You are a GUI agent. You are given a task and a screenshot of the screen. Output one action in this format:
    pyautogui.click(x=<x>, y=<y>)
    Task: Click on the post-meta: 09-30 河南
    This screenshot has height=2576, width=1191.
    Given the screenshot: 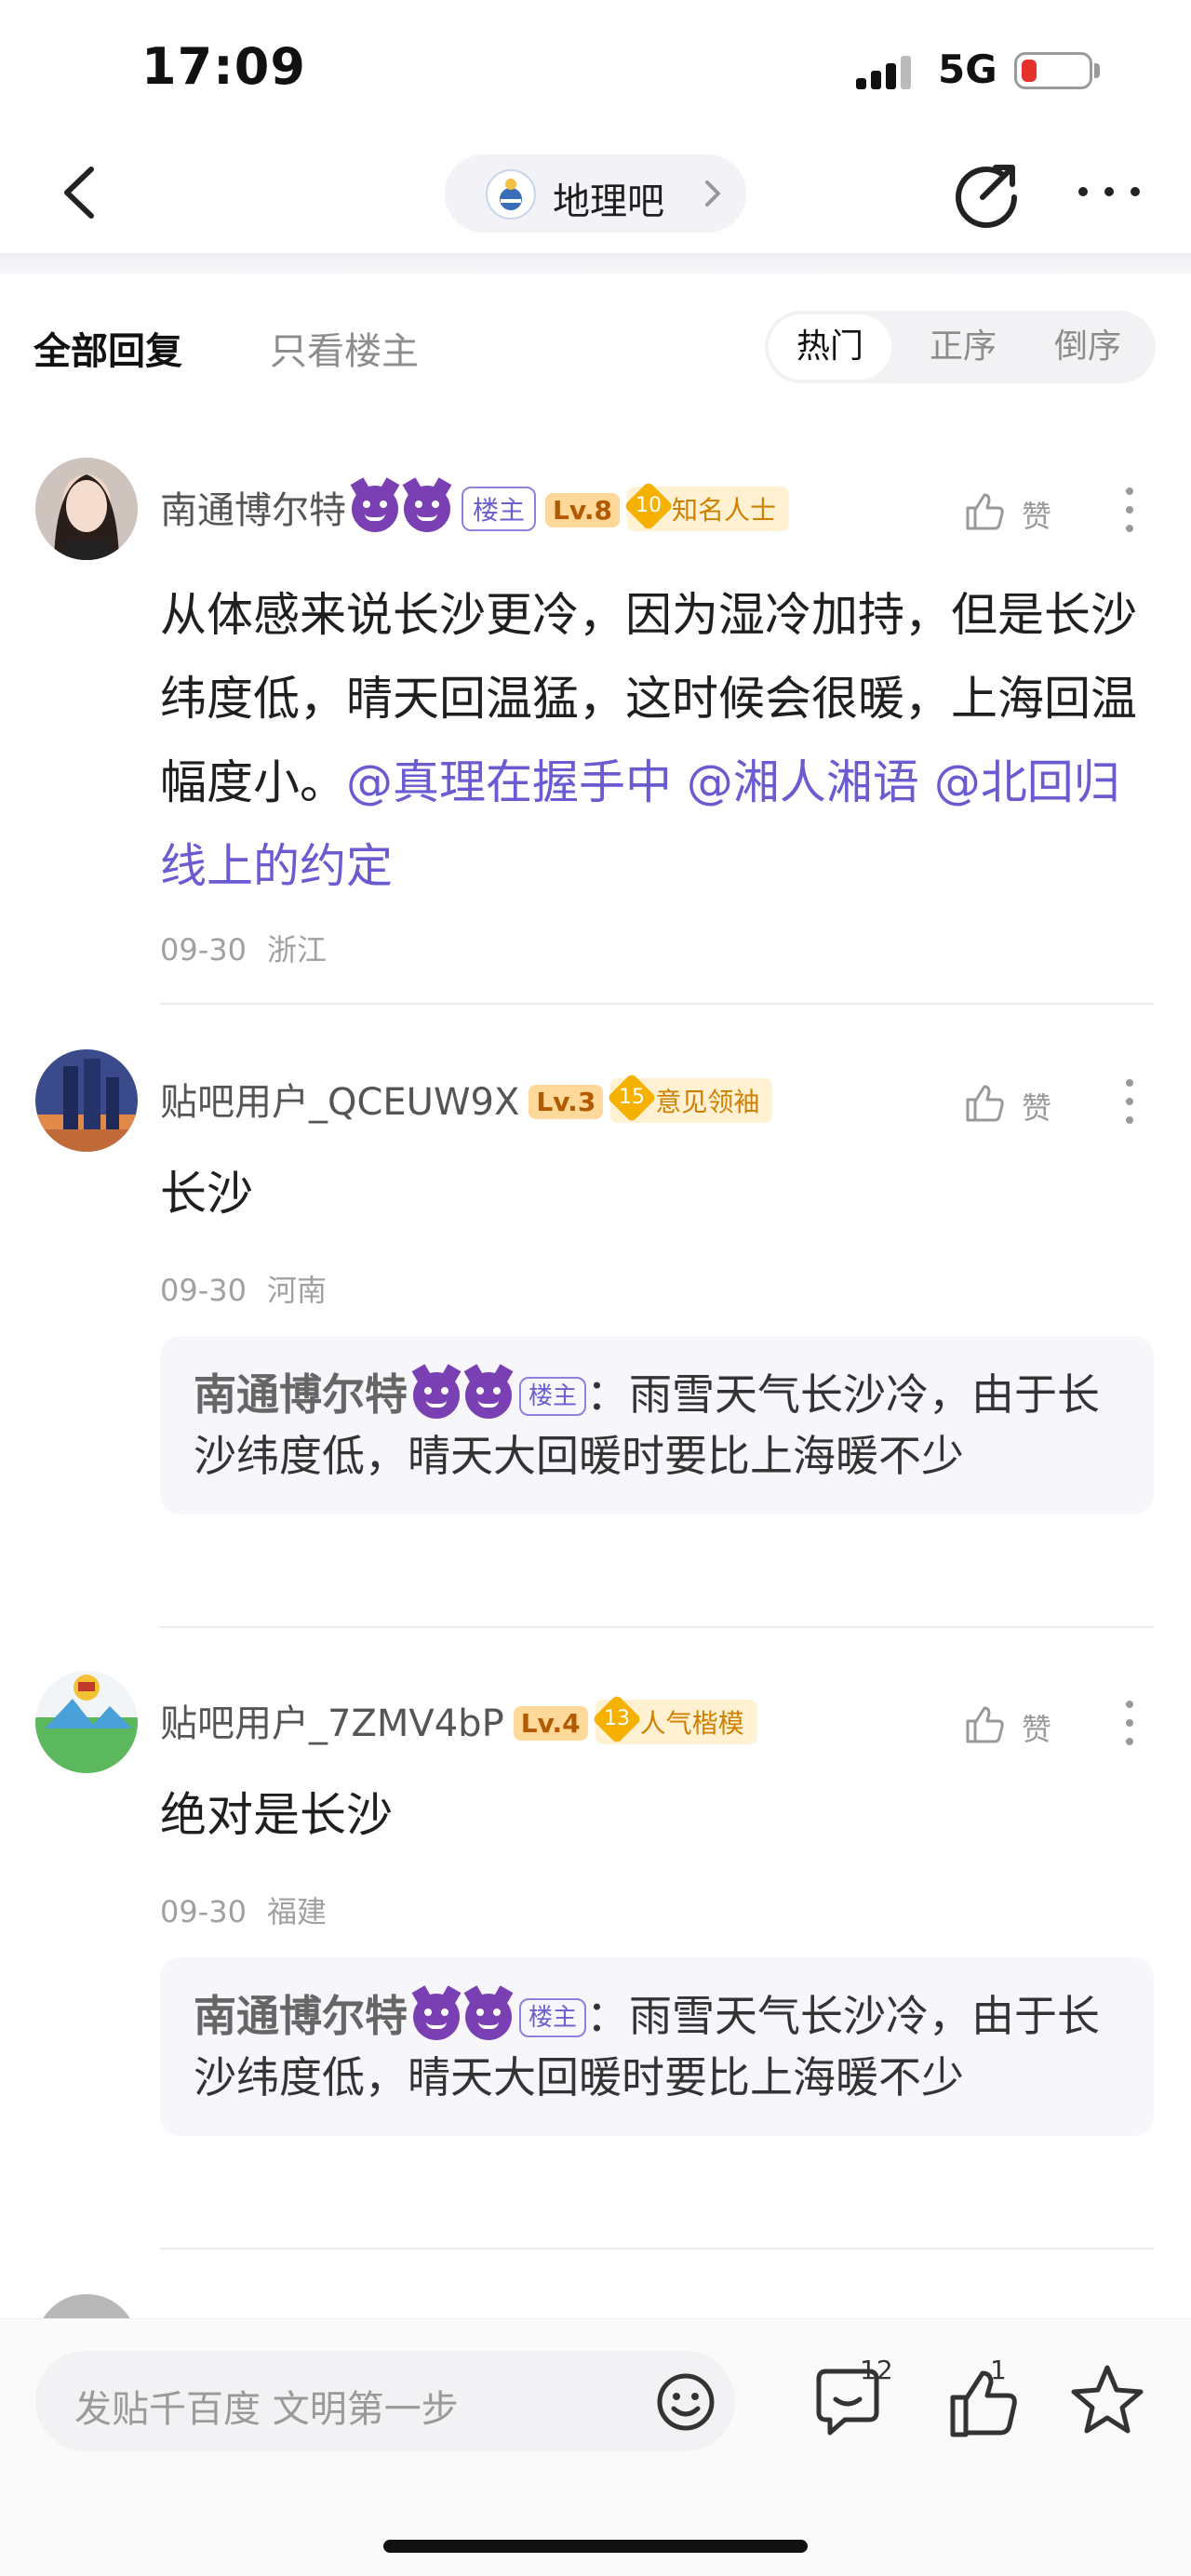 What is the action you would take?
    pyautogui.click(x=243, y=1288)
    